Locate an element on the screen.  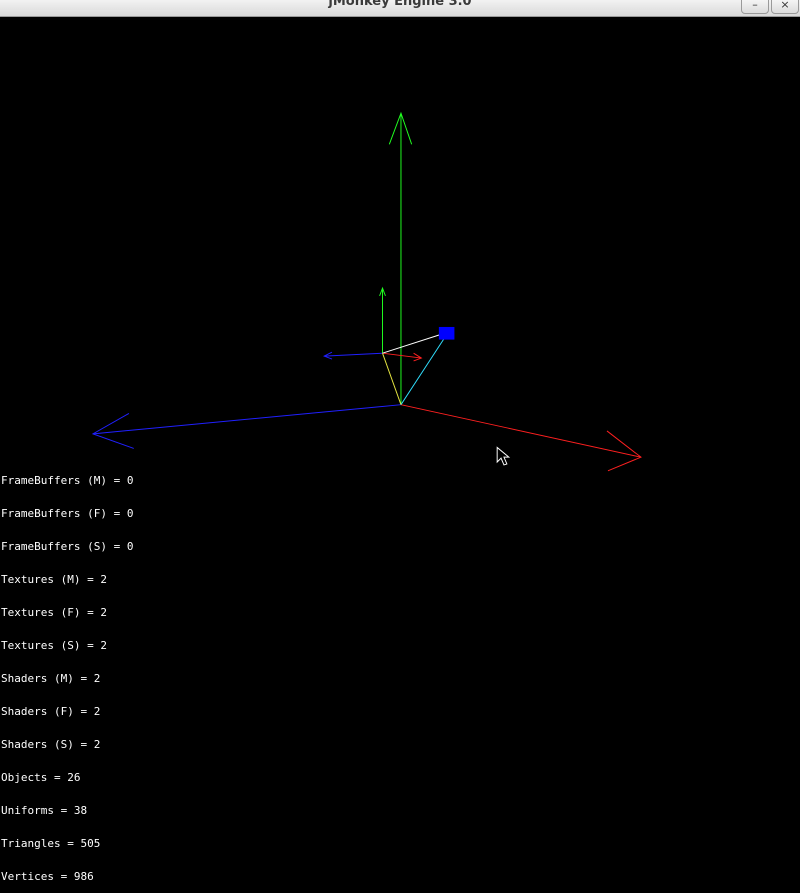
blue-box is located at coordinates (446, 333).